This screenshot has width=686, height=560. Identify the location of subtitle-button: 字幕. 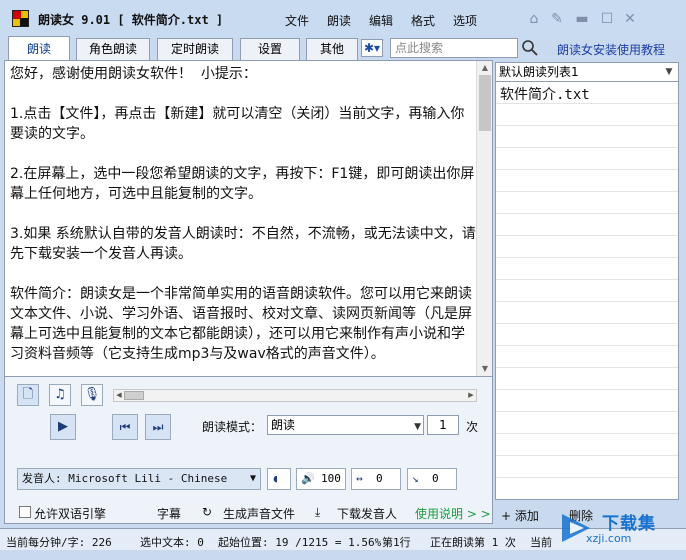
(169, 513).